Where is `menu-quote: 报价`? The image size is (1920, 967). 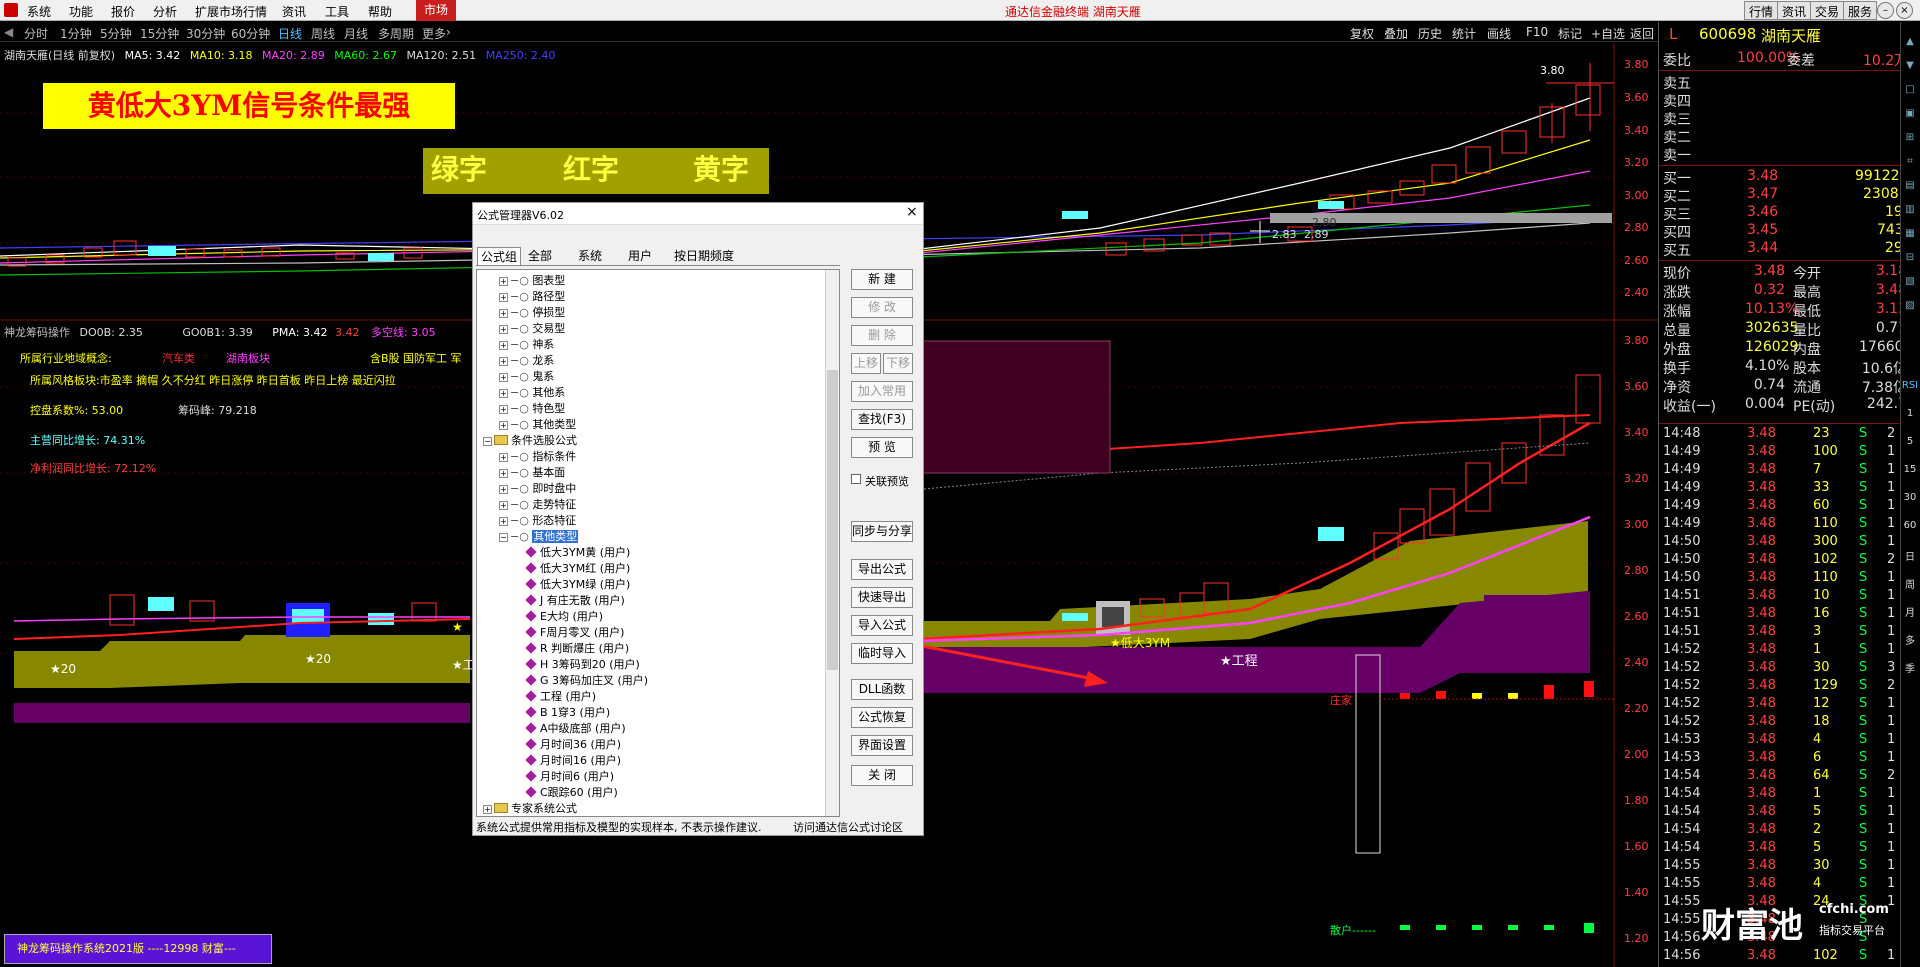 menu-quote: 报价 is located at coordinates (123, 11).